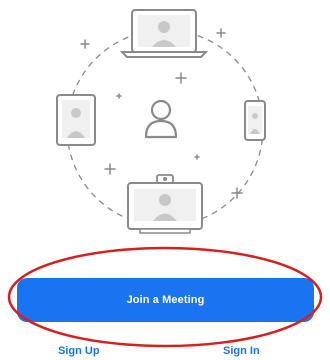  Describe the element at coordinates (255, 120) in the screenshot. I see `phone-icon` at that location.